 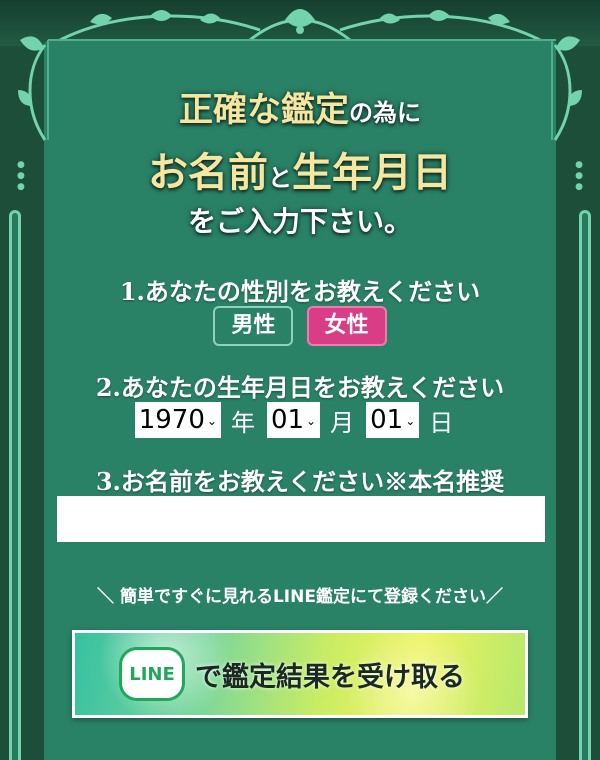 I want to click on male-button: 男性, so click(x=253, y=326).